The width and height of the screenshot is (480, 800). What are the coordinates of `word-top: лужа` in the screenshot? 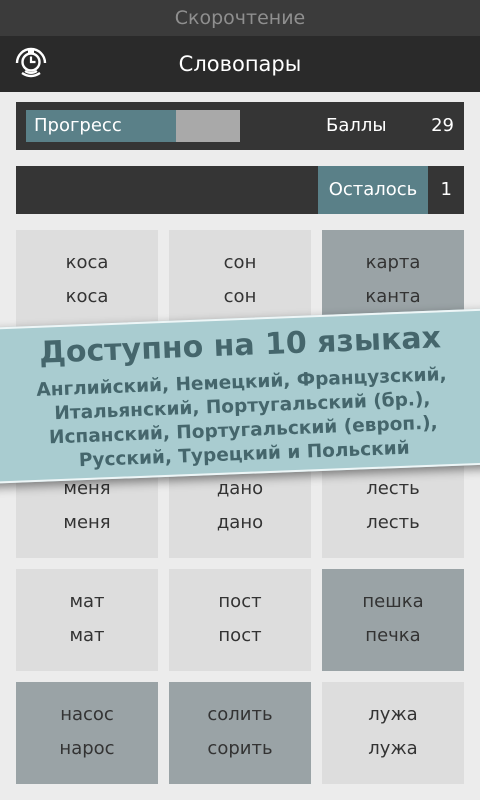 It's located at (393, 714).